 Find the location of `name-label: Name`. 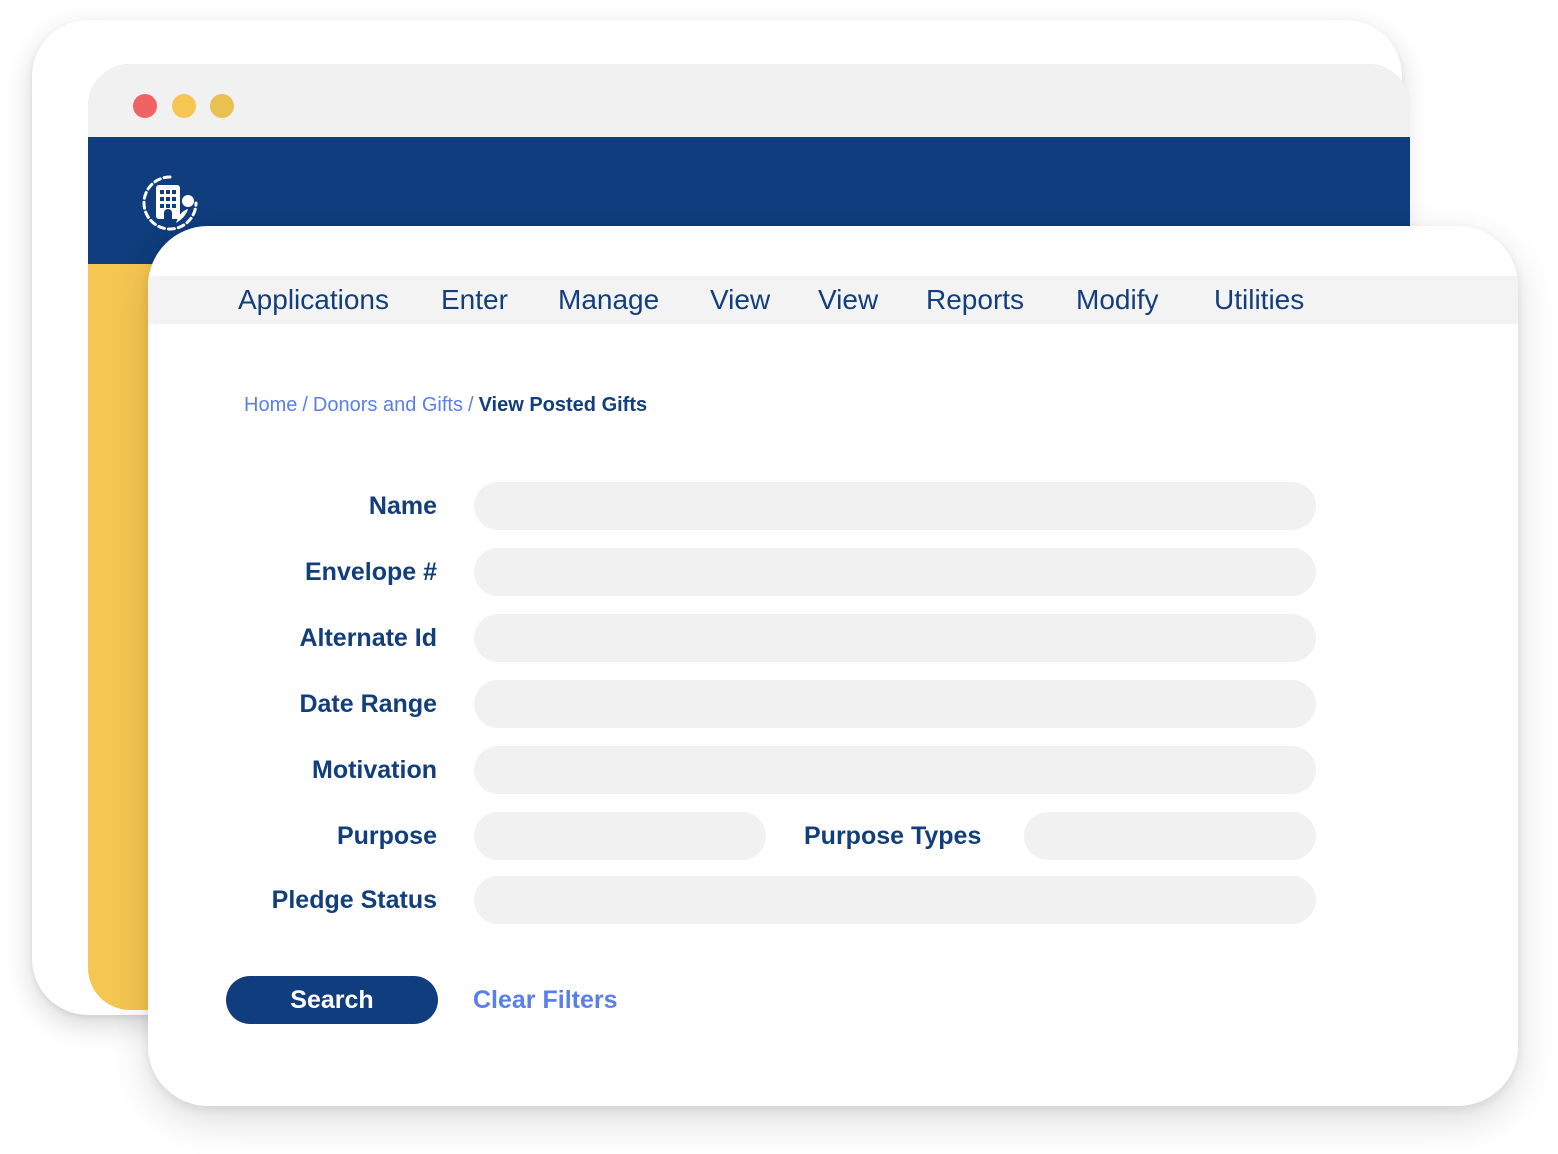

name-label: Name is located at coordinates (402, 506).